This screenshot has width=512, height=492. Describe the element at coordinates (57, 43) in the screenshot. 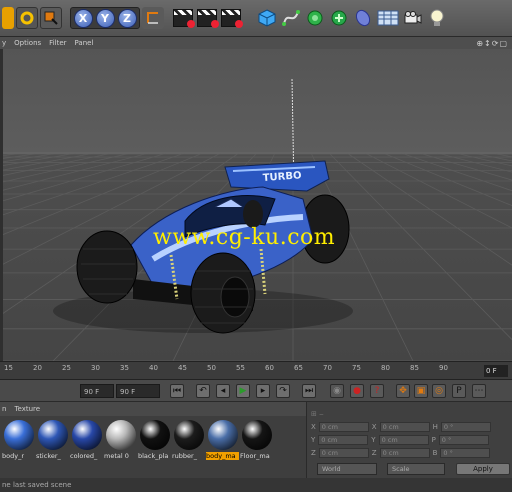

I see `menu-item-filter: Filter` at that location.